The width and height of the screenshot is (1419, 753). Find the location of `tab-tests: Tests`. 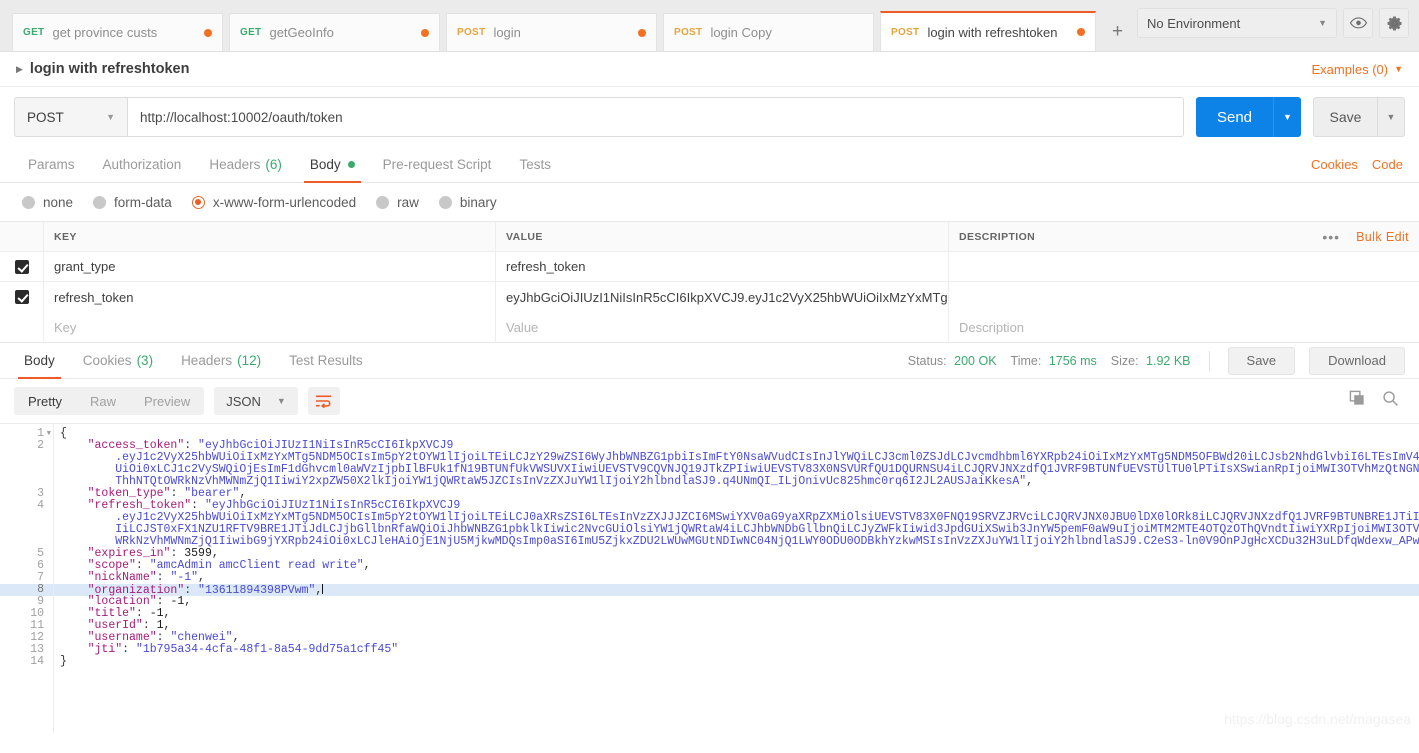

tab-tests: Tests is located at coordinates (535, 164).